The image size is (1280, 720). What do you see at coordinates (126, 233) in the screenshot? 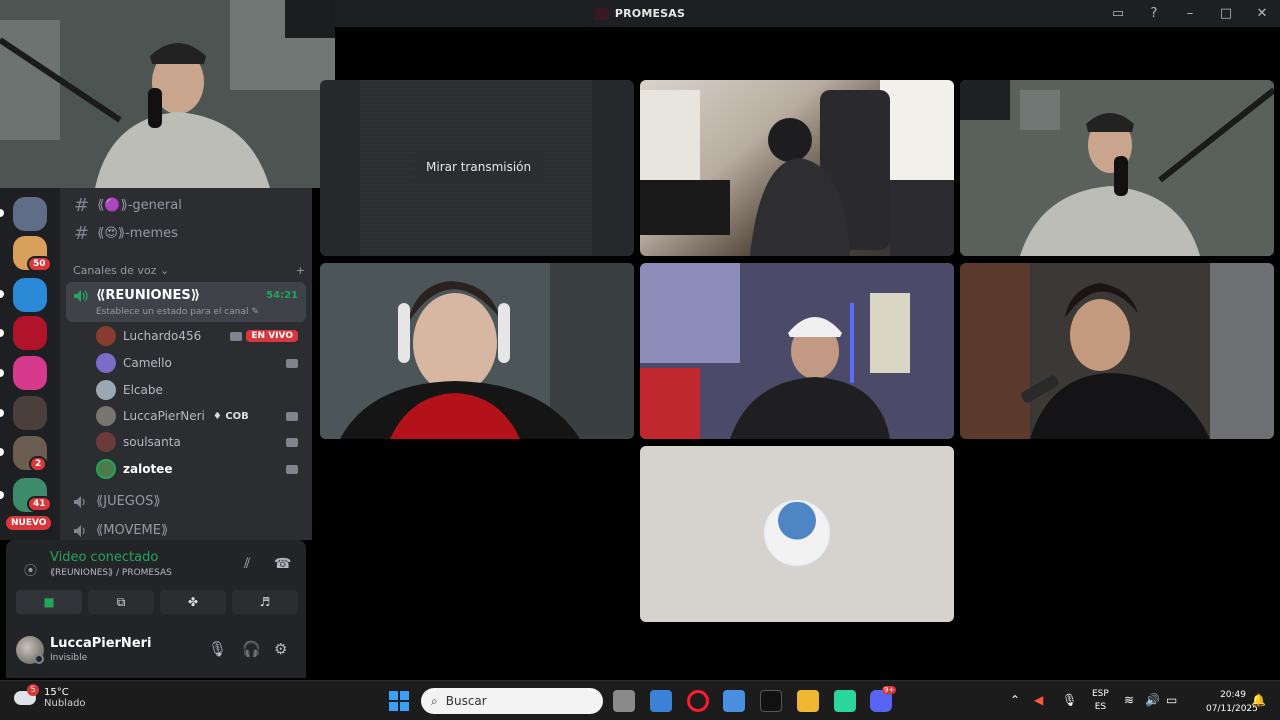
I see `text-channel: # ⟪😍⟫-memes` at bounding box center [126, 233].